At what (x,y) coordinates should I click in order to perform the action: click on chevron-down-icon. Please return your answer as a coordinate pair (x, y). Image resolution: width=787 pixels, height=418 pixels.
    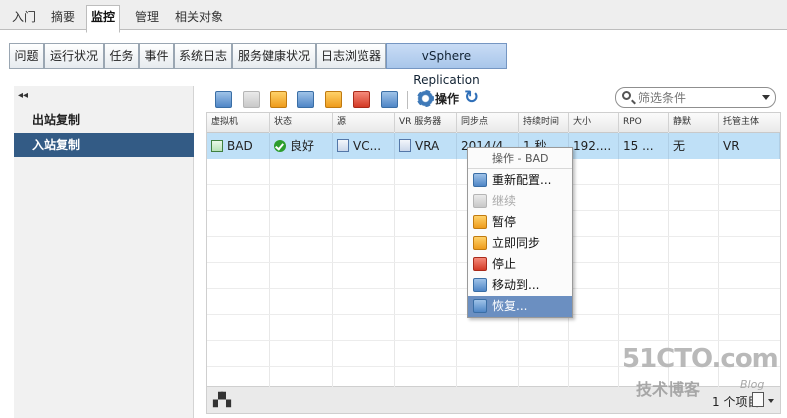
    Looking at the image, I should click on (766, 97).